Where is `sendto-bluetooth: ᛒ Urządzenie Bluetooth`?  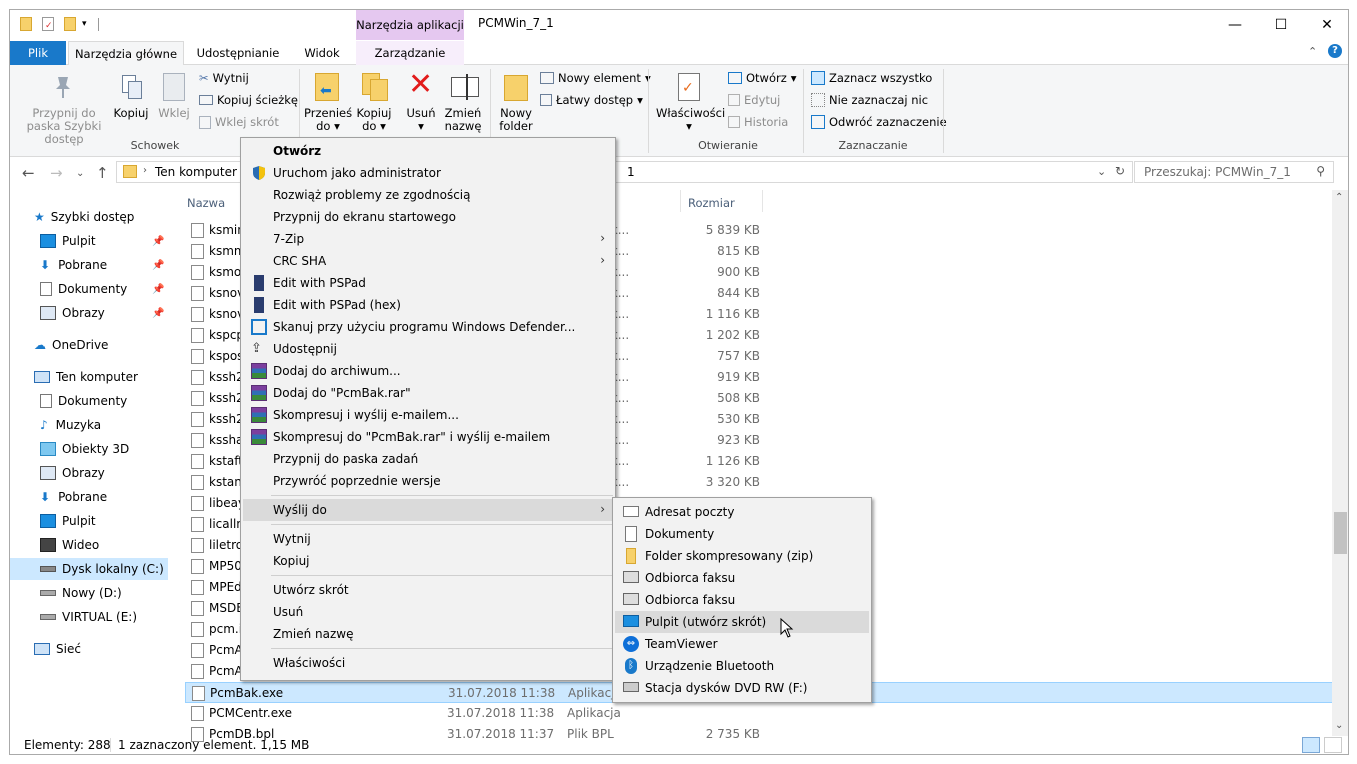 sendto-bluetooth: ᛒ Urządzenie Bluetooth is located at coordinates (742, 666).